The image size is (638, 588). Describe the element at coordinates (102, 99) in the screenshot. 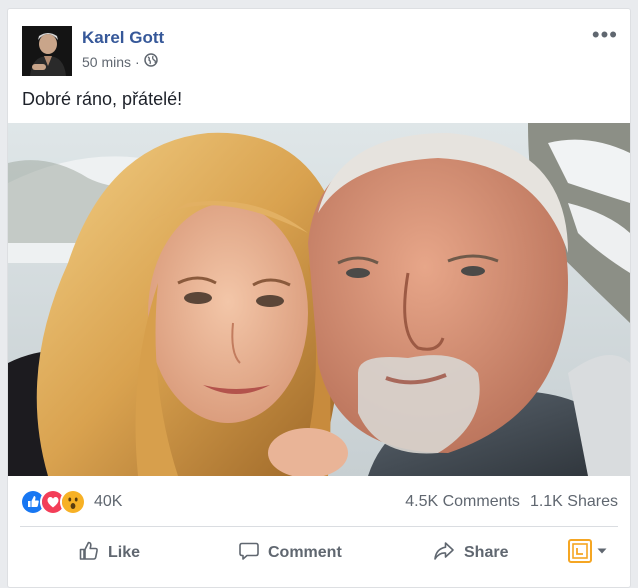

I see `post-status-text: Dobré ráno, přátelé!` at that location.